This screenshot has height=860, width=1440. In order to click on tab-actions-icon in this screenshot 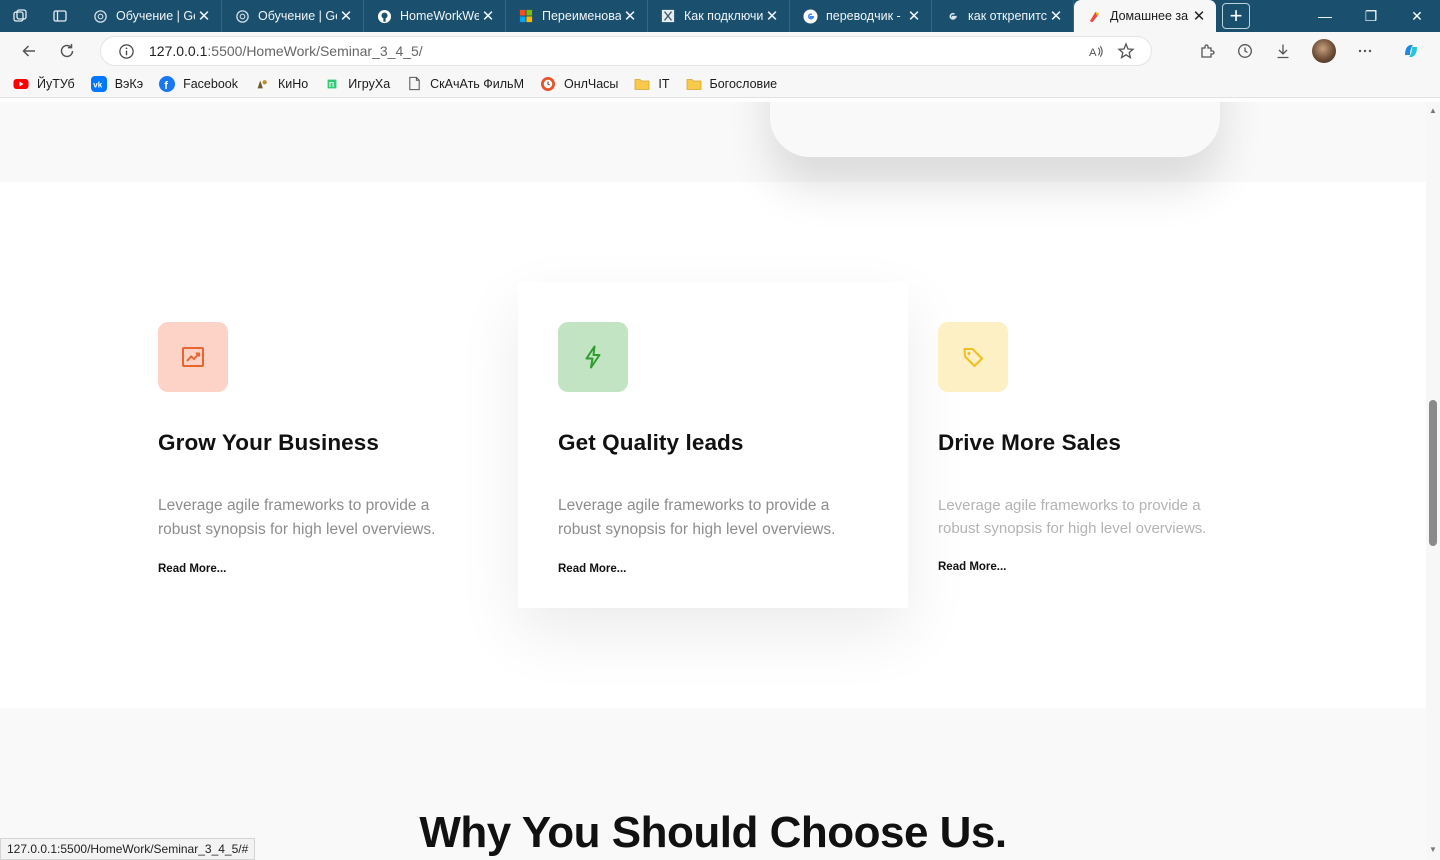, I will do `click(60, 16)`.